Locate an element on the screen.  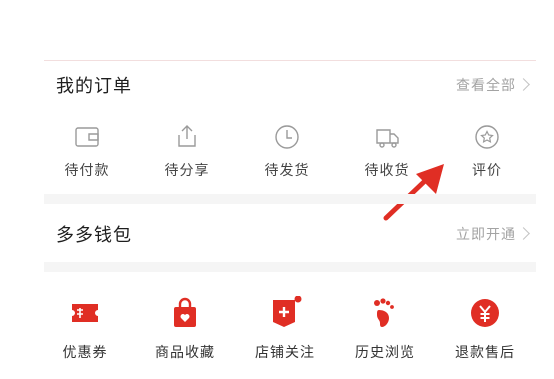
coupon-button: 优惠券 is located at coordinates (85, 329).